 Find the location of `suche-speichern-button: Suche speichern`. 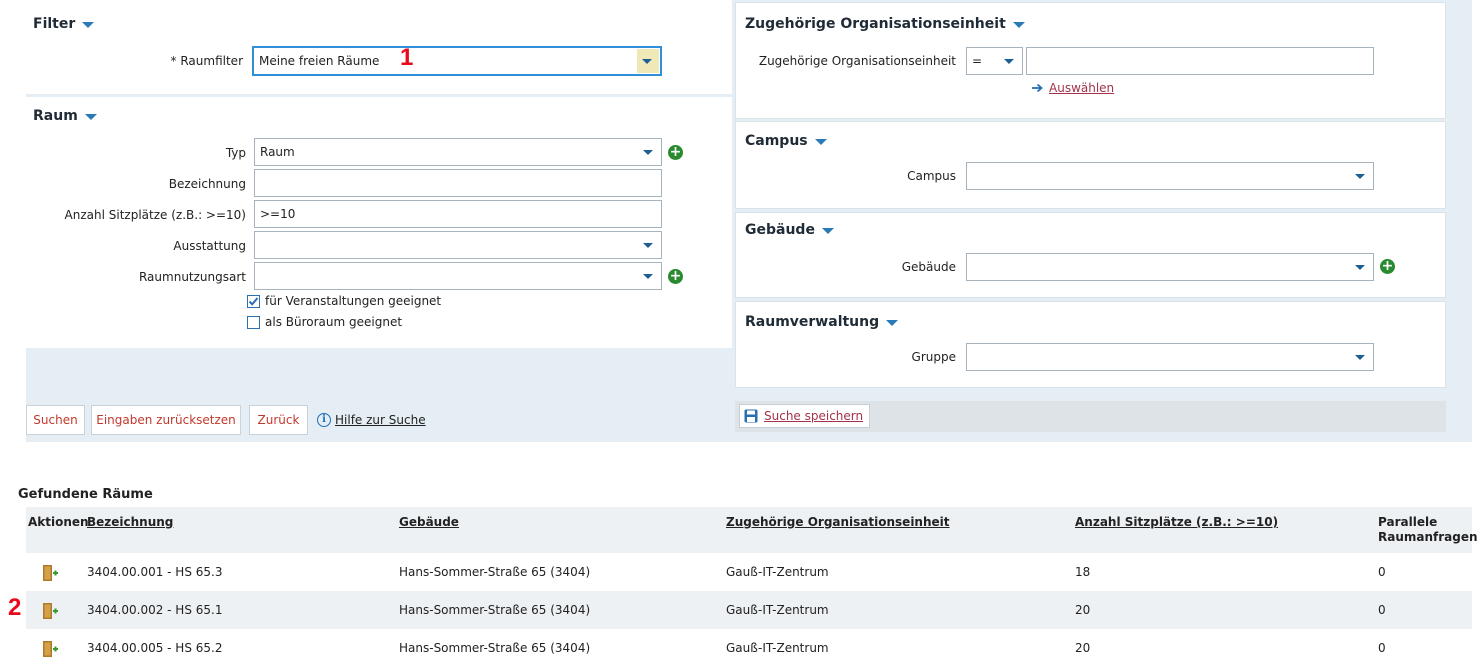

suche-speichern-button: Suche speichern is located at coordinates (804, 416).